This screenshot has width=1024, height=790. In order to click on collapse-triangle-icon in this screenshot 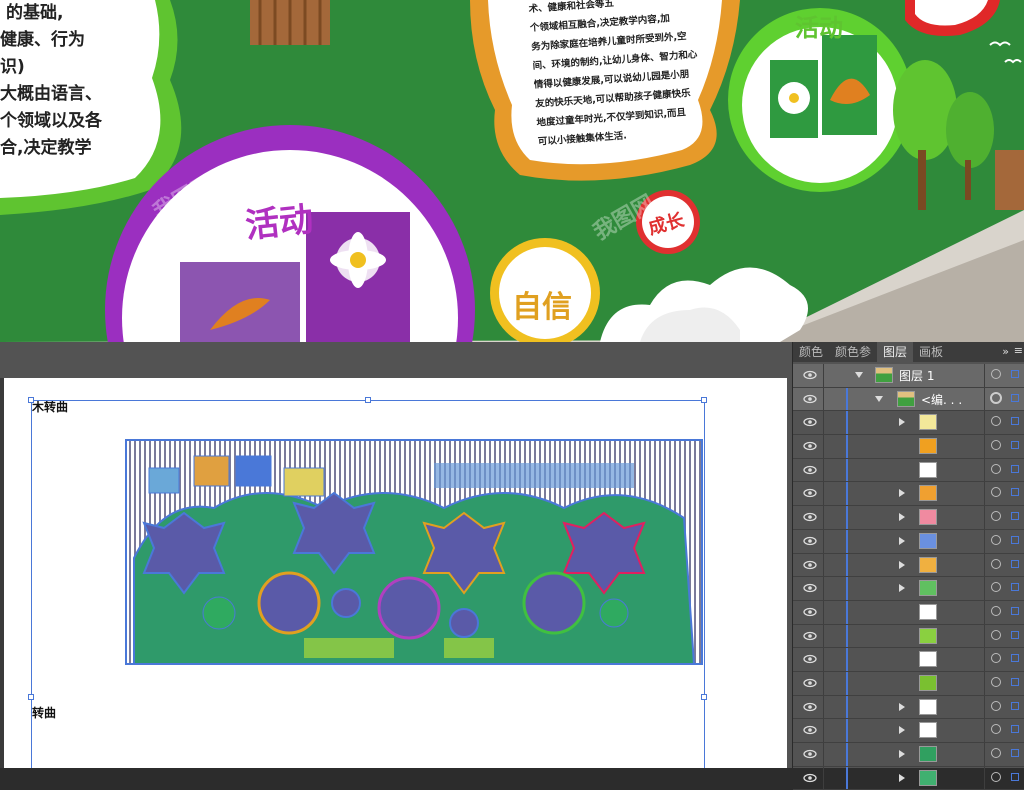, I will do `click(879, 398)`.